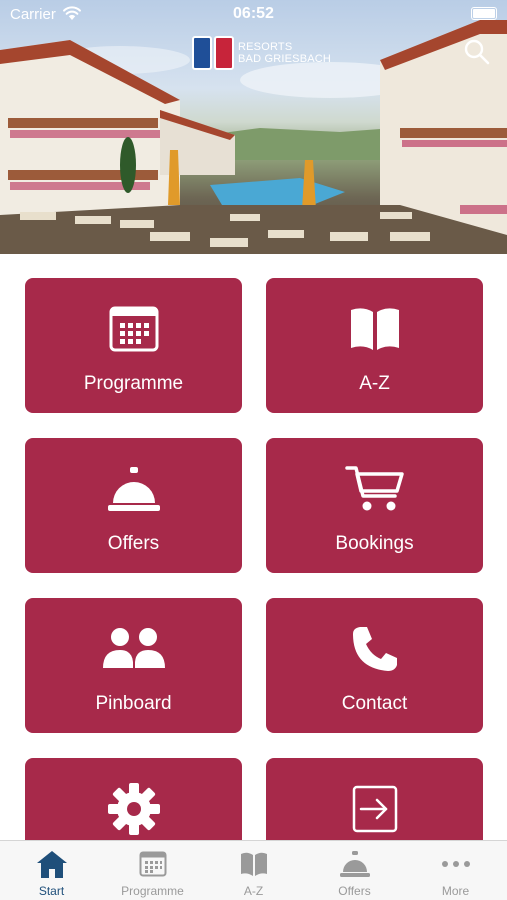  I want to click on logo-line-1: RESORTS, so click(265, 47).